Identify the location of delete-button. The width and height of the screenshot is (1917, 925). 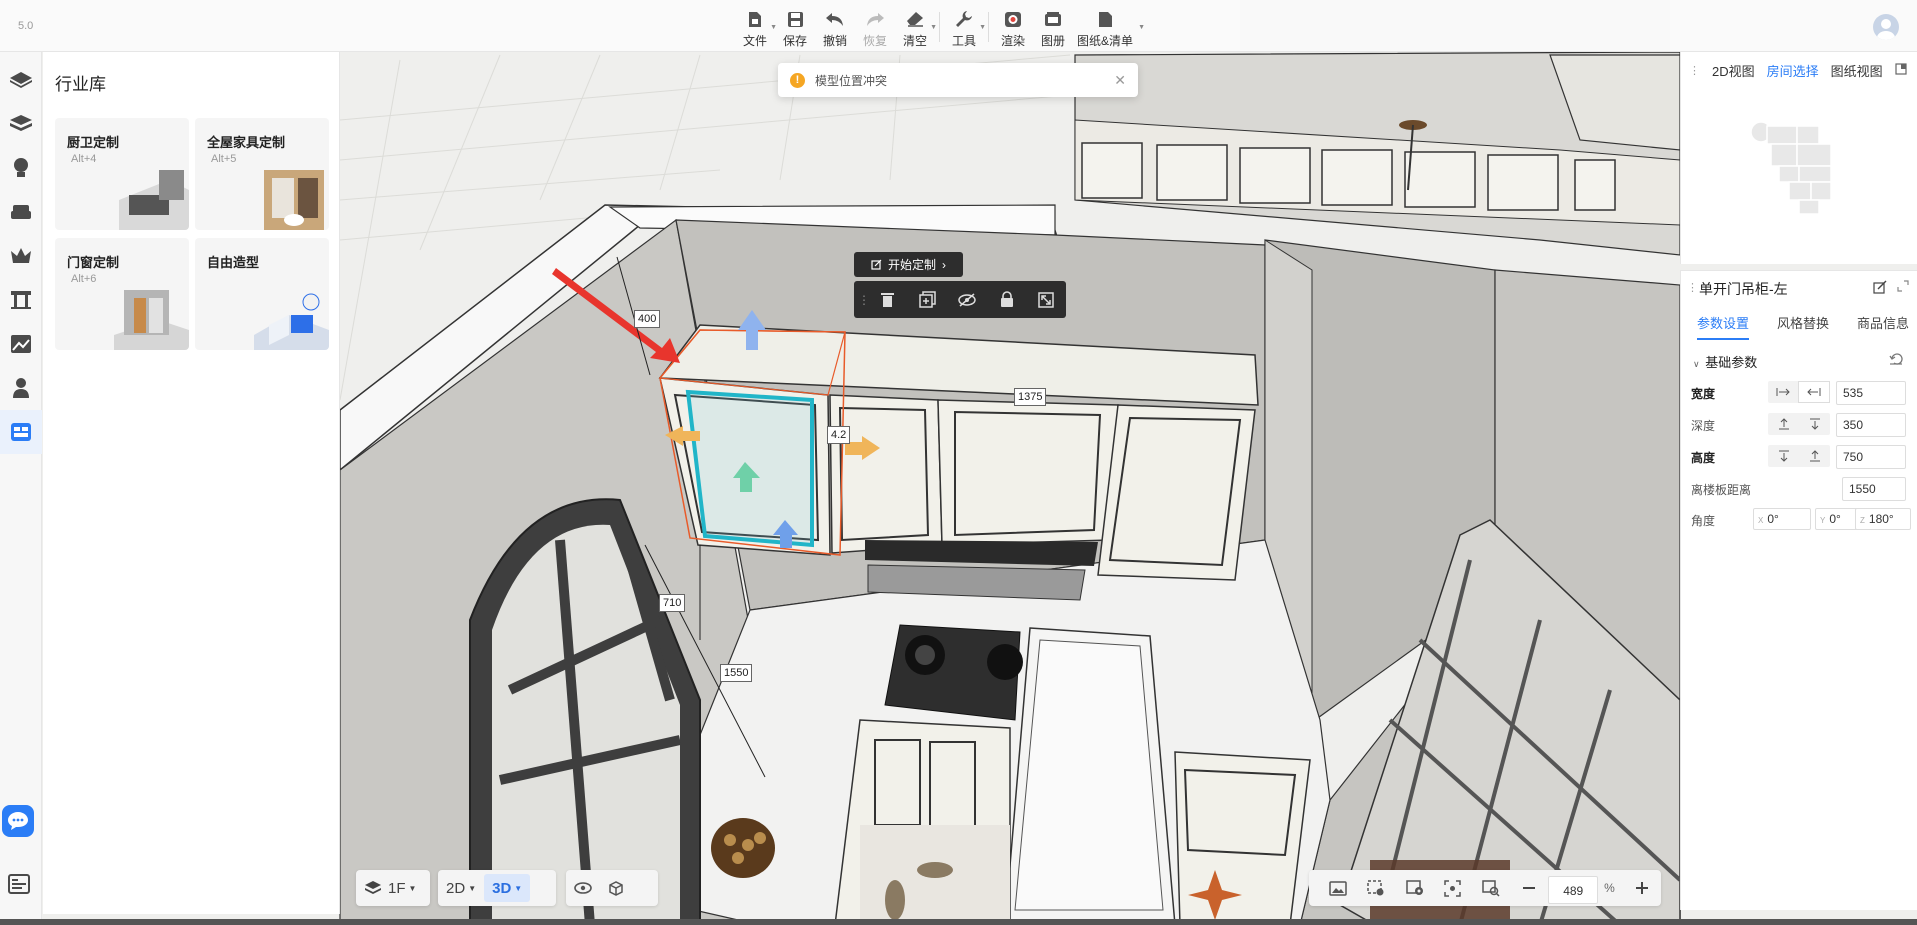
(888, 299).